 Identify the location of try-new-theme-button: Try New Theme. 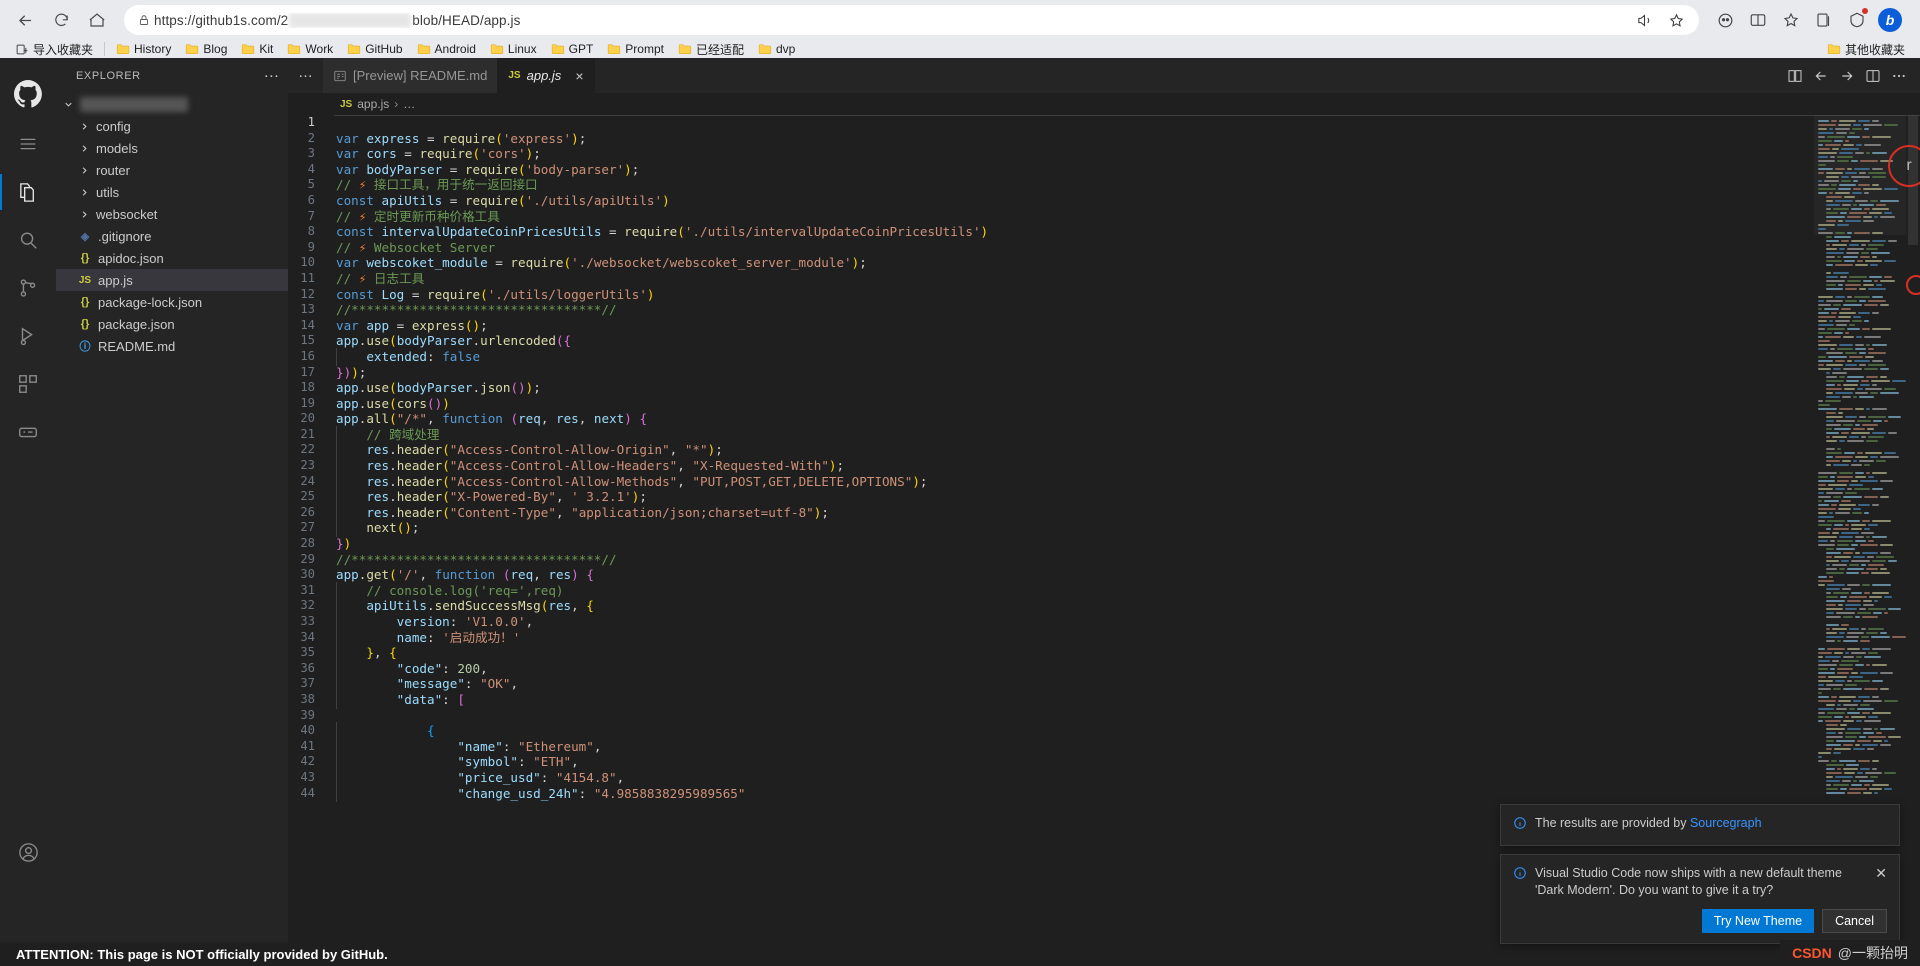
(1758, 921).